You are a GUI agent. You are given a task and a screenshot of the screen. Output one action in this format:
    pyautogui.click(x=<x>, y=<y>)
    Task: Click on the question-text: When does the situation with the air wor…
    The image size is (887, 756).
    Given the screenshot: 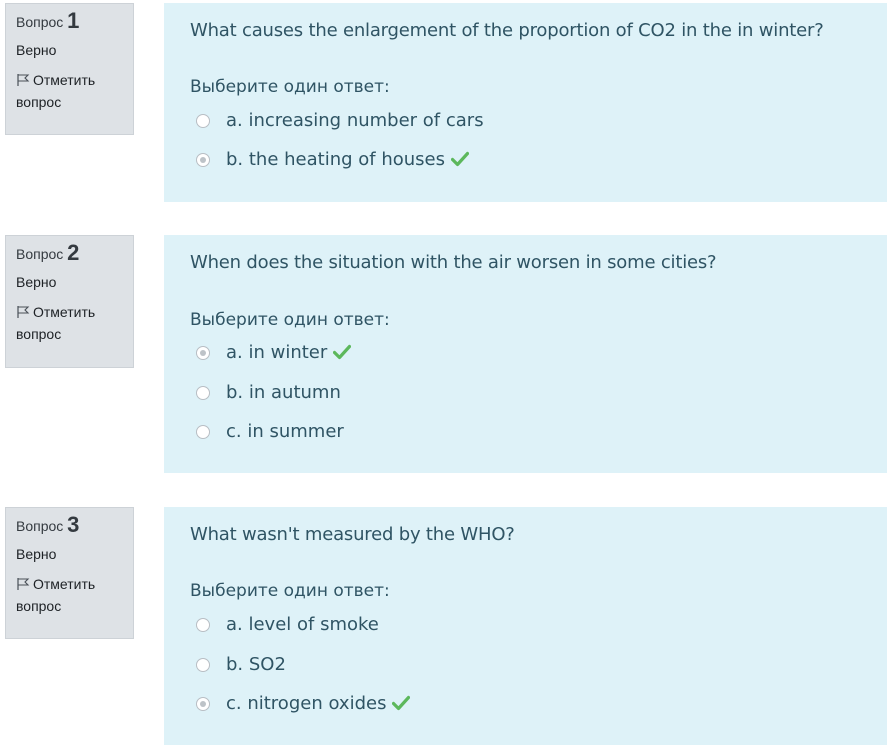 What is the action you would take?
    pyautogui.click(x=453, y=262)
    